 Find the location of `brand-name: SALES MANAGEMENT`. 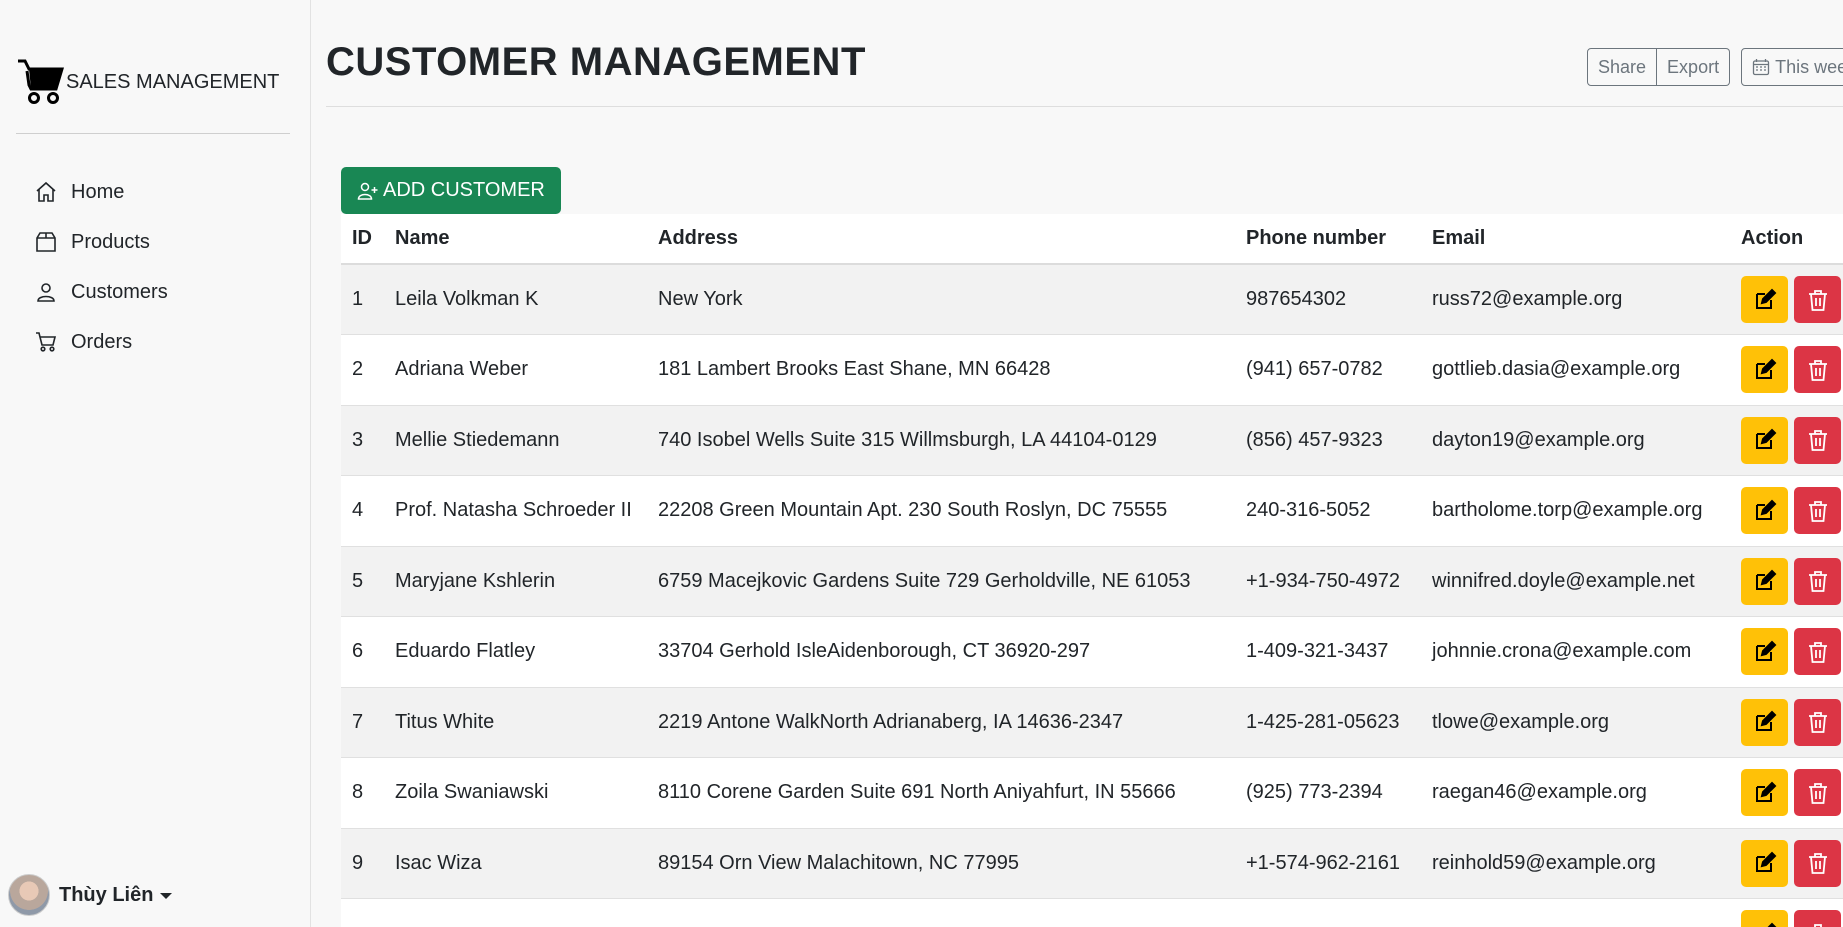

brand-name: SALES MANAGEMENT is located at coordinates (173, 81).